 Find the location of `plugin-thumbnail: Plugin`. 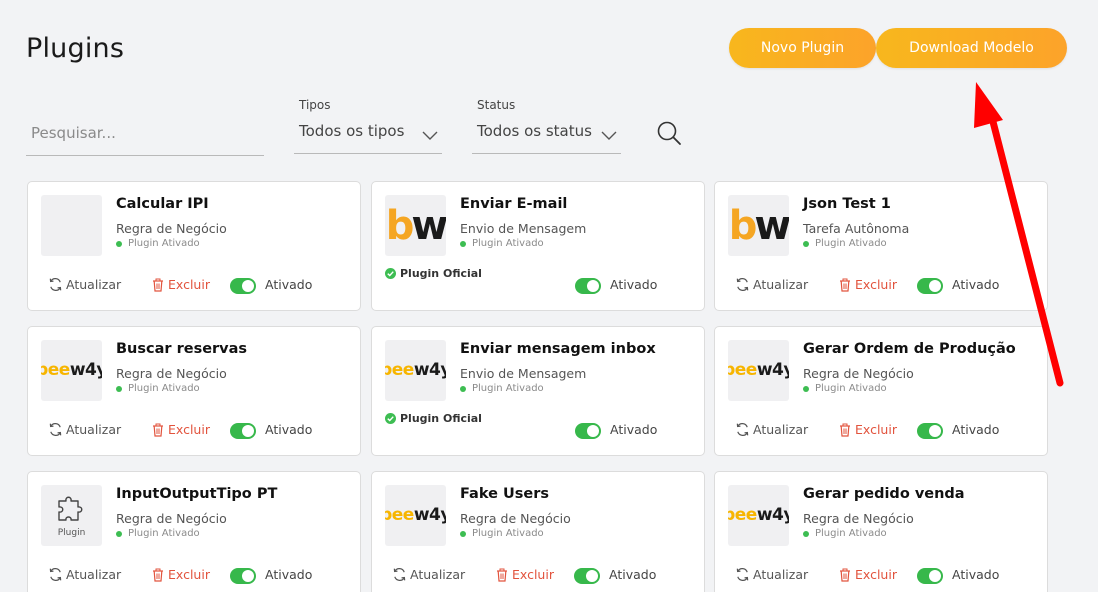

plugin-thumbnail: Plugin is located at coordinates (71, 515).